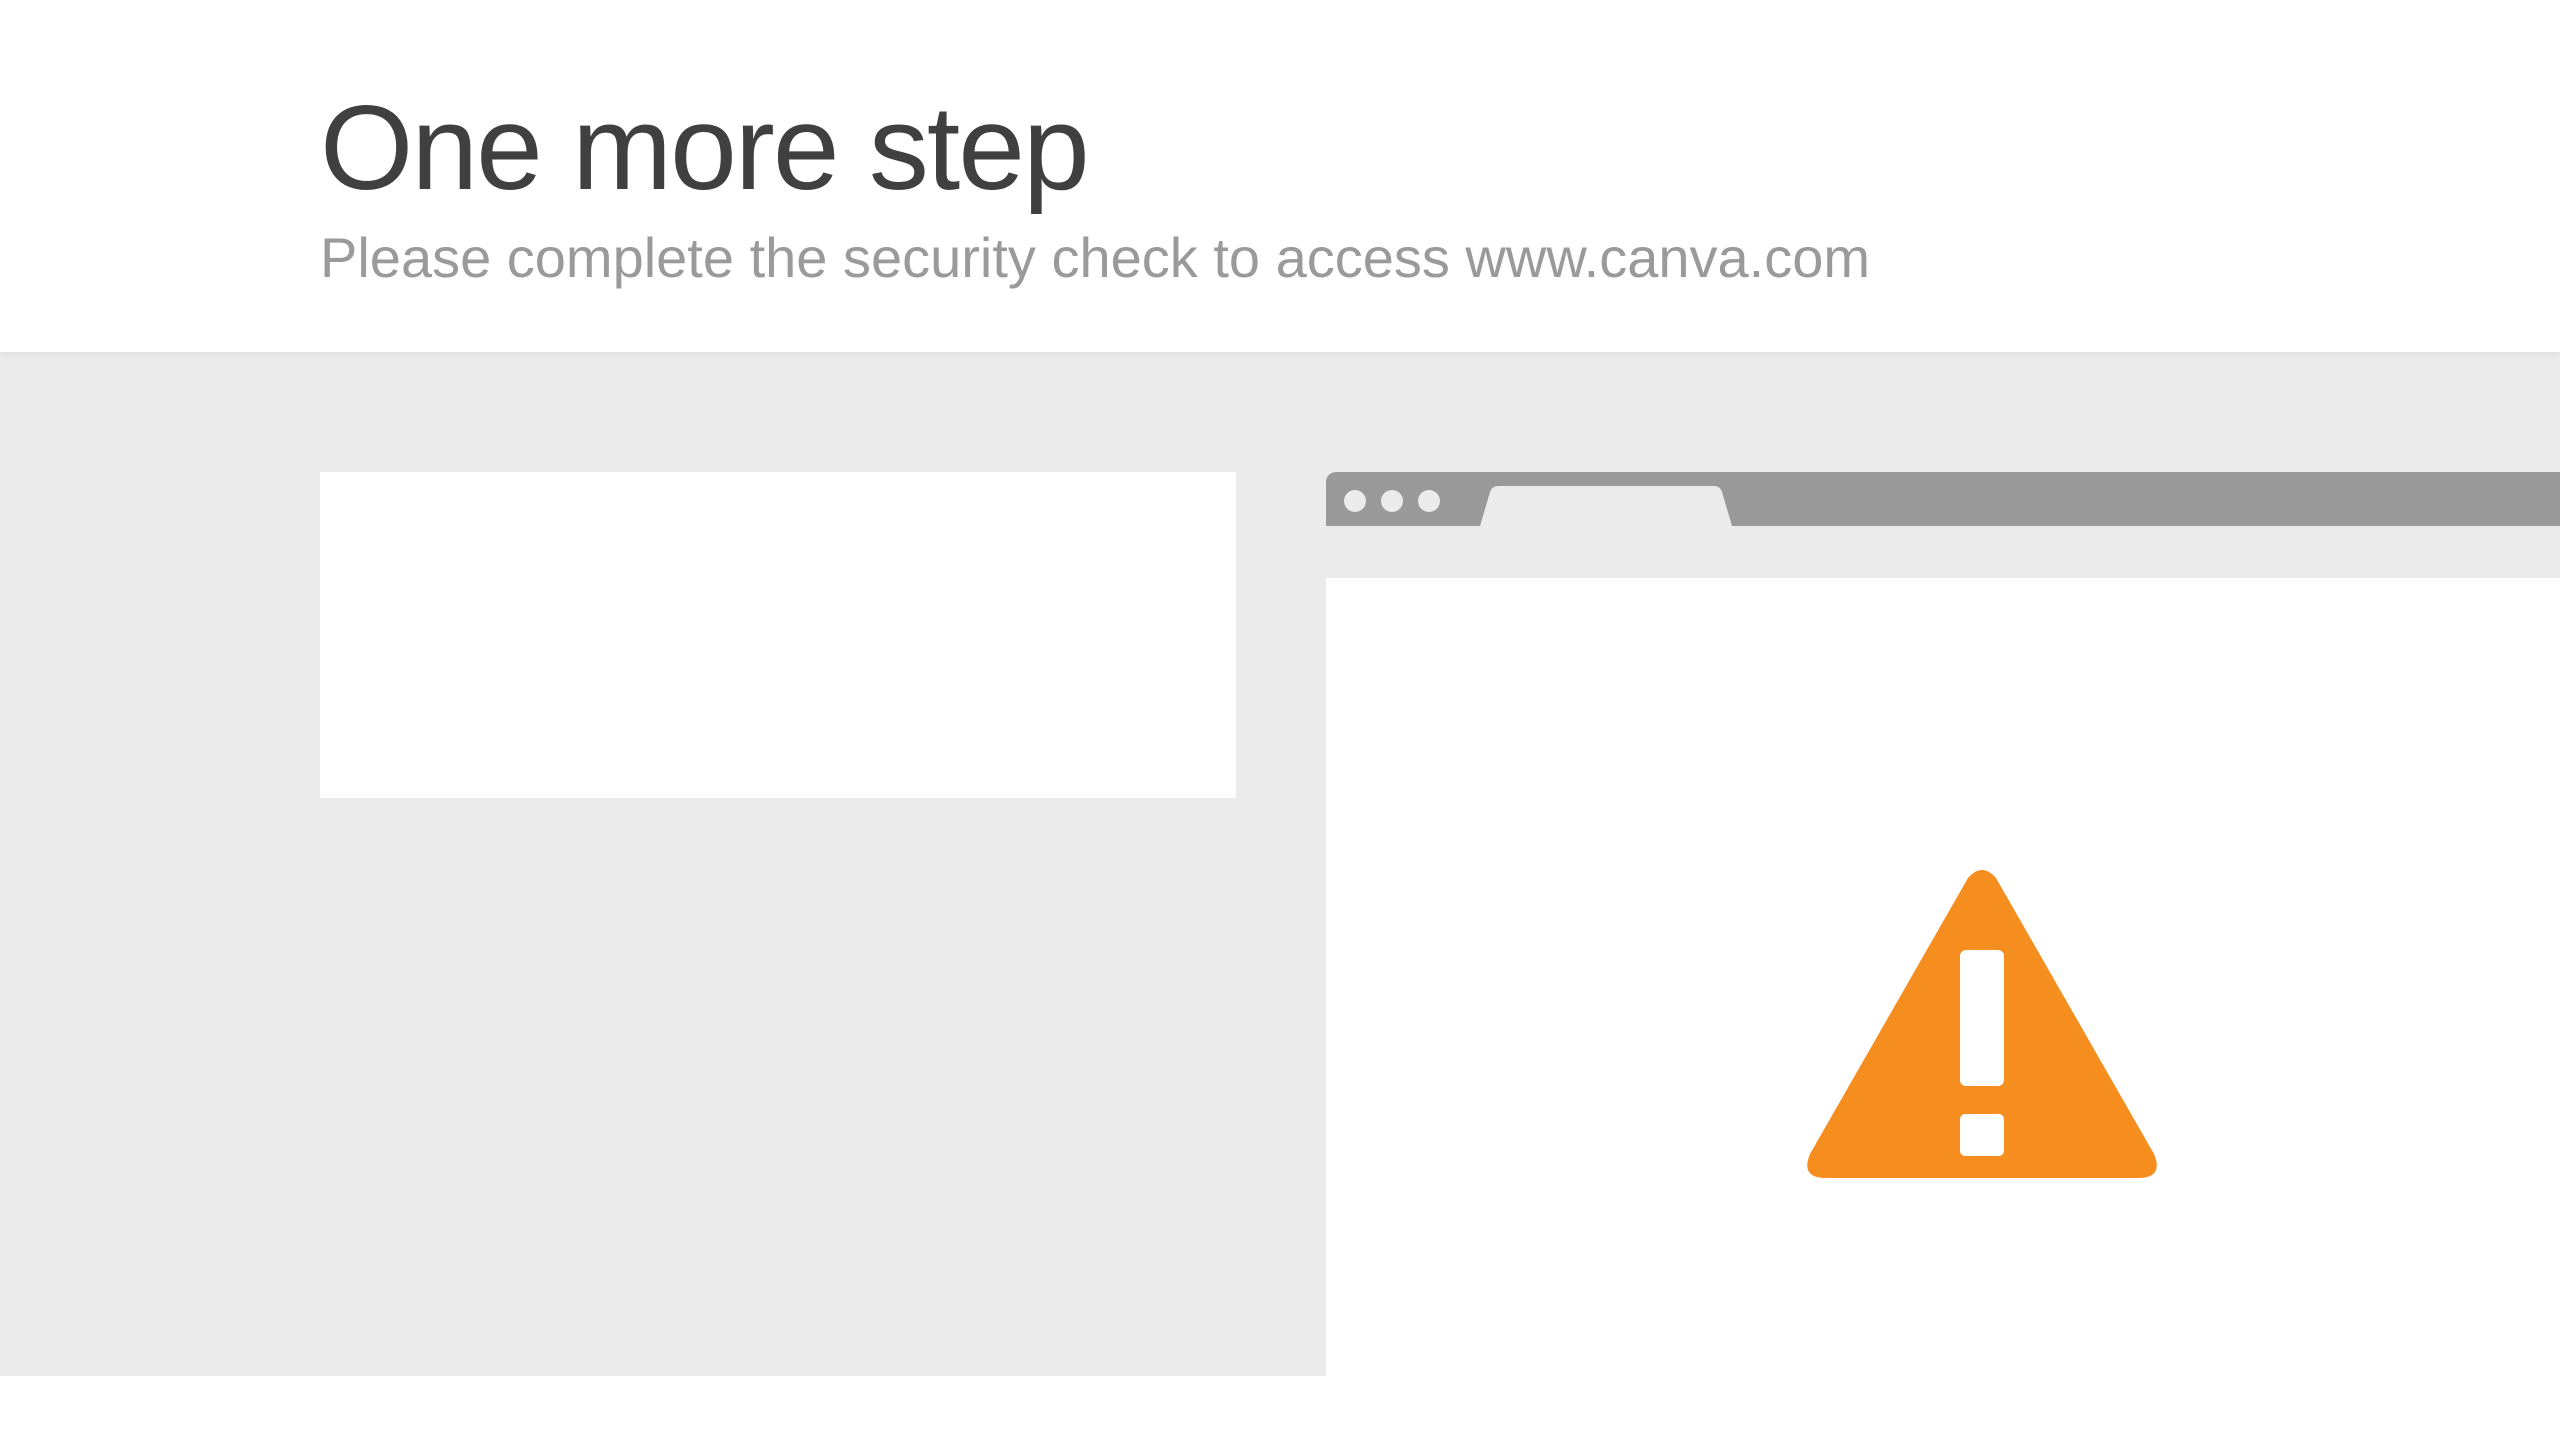 This screenshot has width=2560, height=1440. Describe the element at coordinates (1280, 1408) in the screenshot. I see `footer-area` at that location.